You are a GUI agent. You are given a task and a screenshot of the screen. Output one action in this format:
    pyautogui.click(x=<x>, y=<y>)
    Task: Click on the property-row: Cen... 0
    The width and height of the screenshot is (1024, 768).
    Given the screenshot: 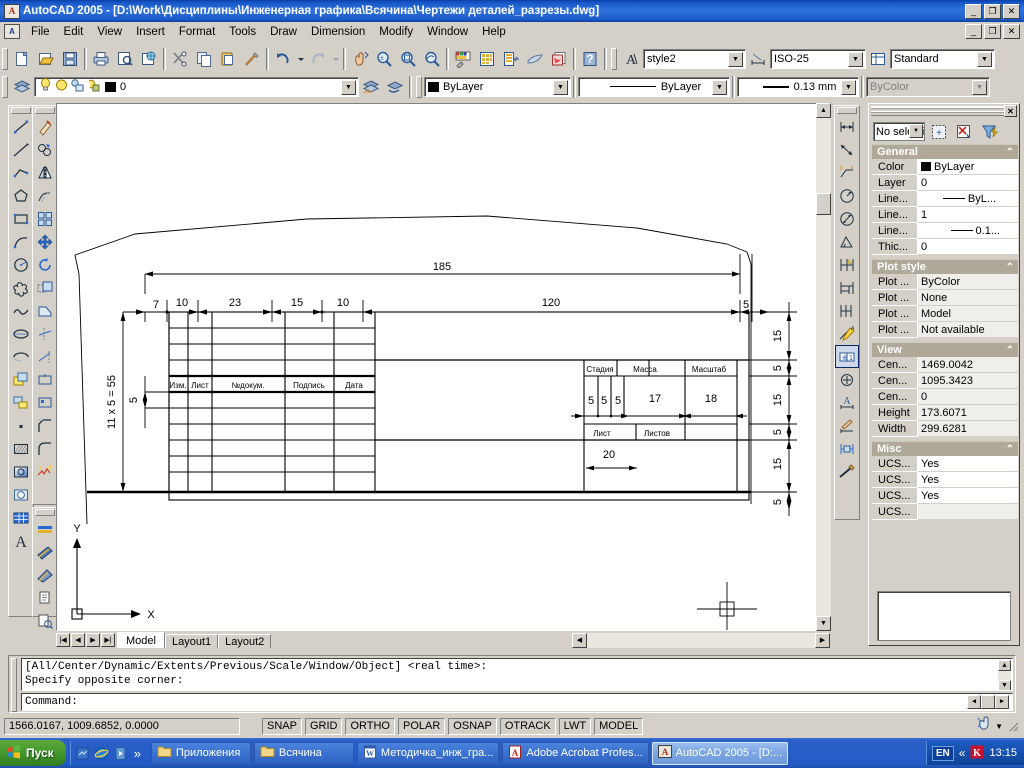 What is the action you would take?
    pyautogui.click(x=945, y=397)
    